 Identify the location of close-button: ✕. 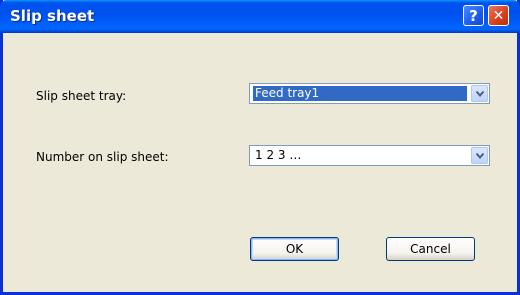
(498, 15).